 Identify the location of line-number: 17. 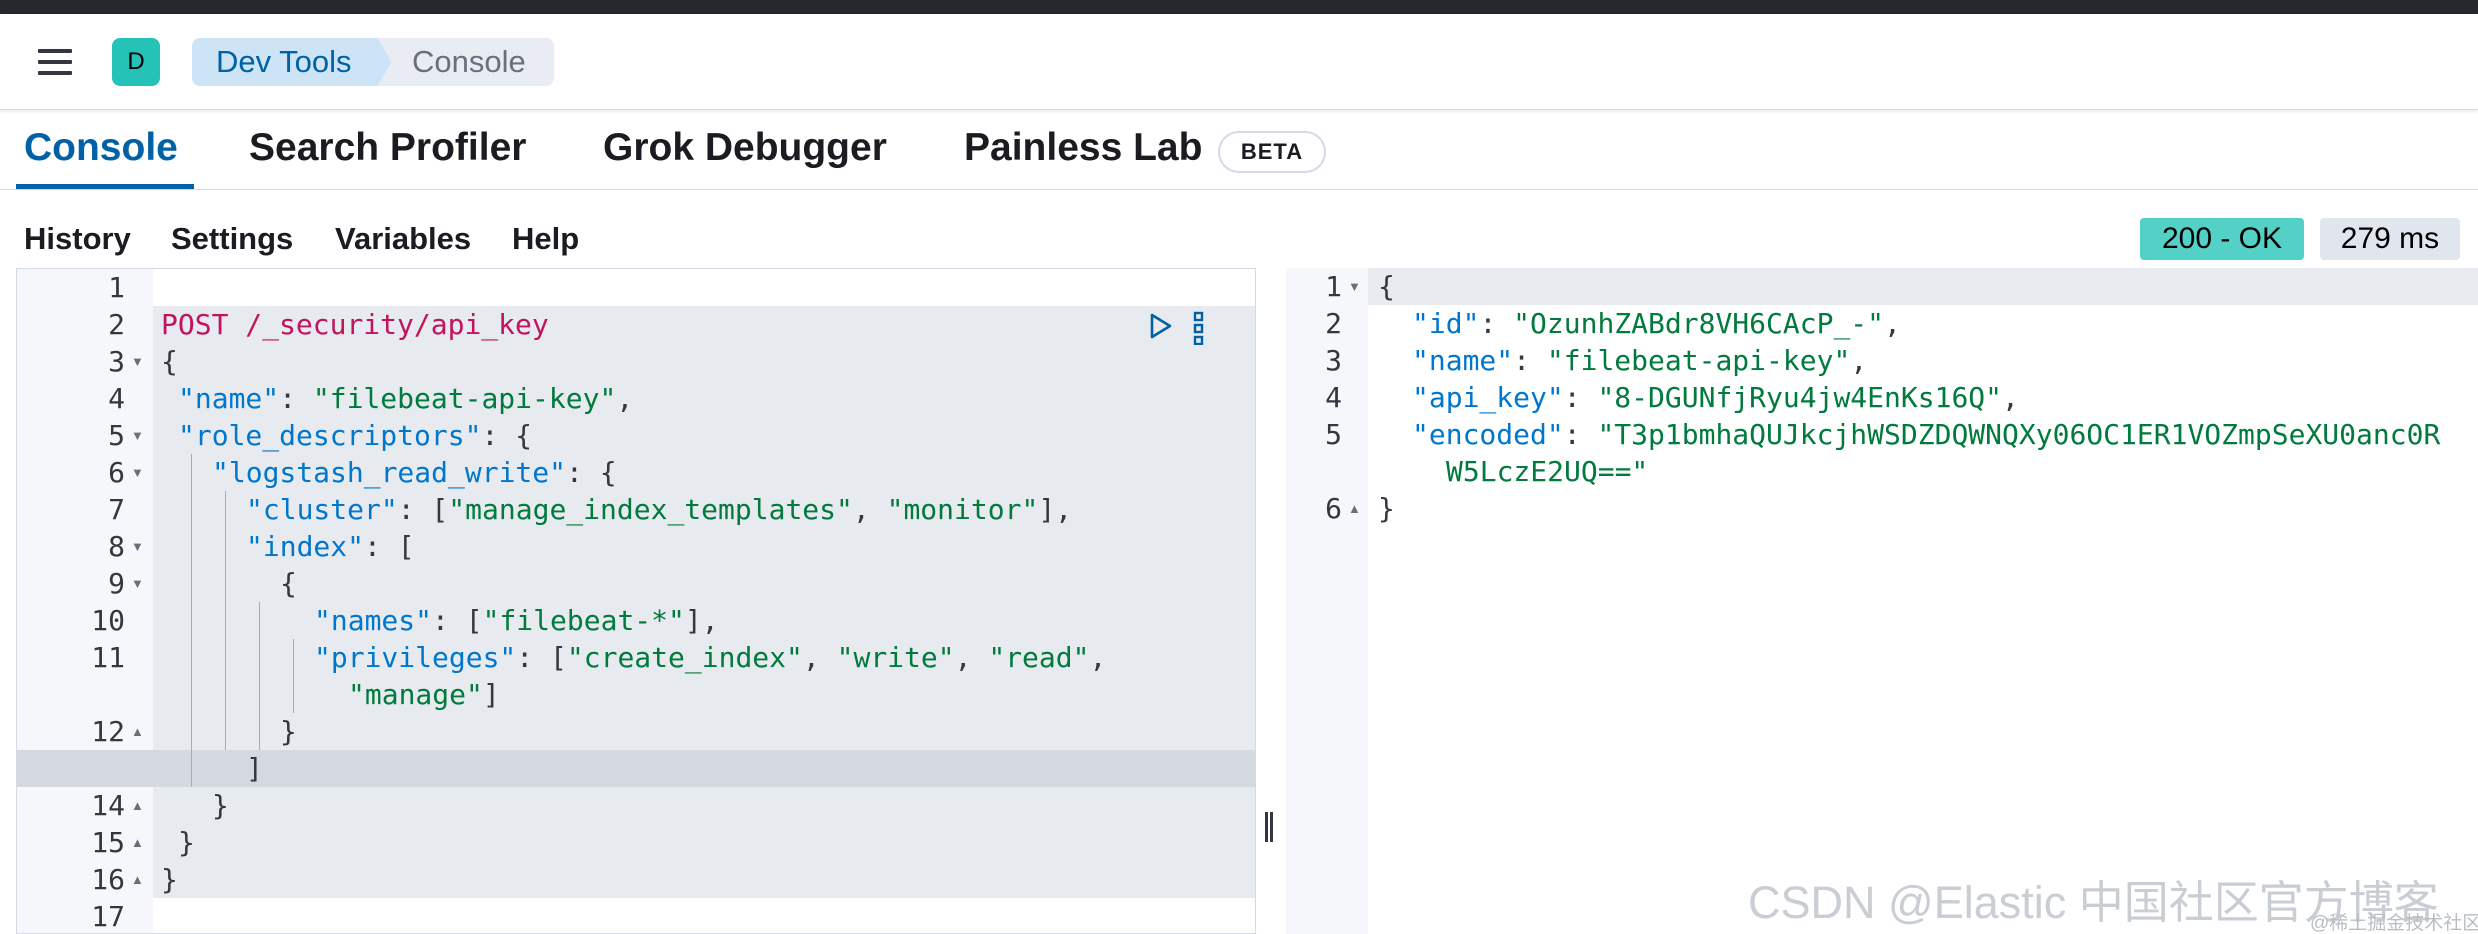
(108, 916).